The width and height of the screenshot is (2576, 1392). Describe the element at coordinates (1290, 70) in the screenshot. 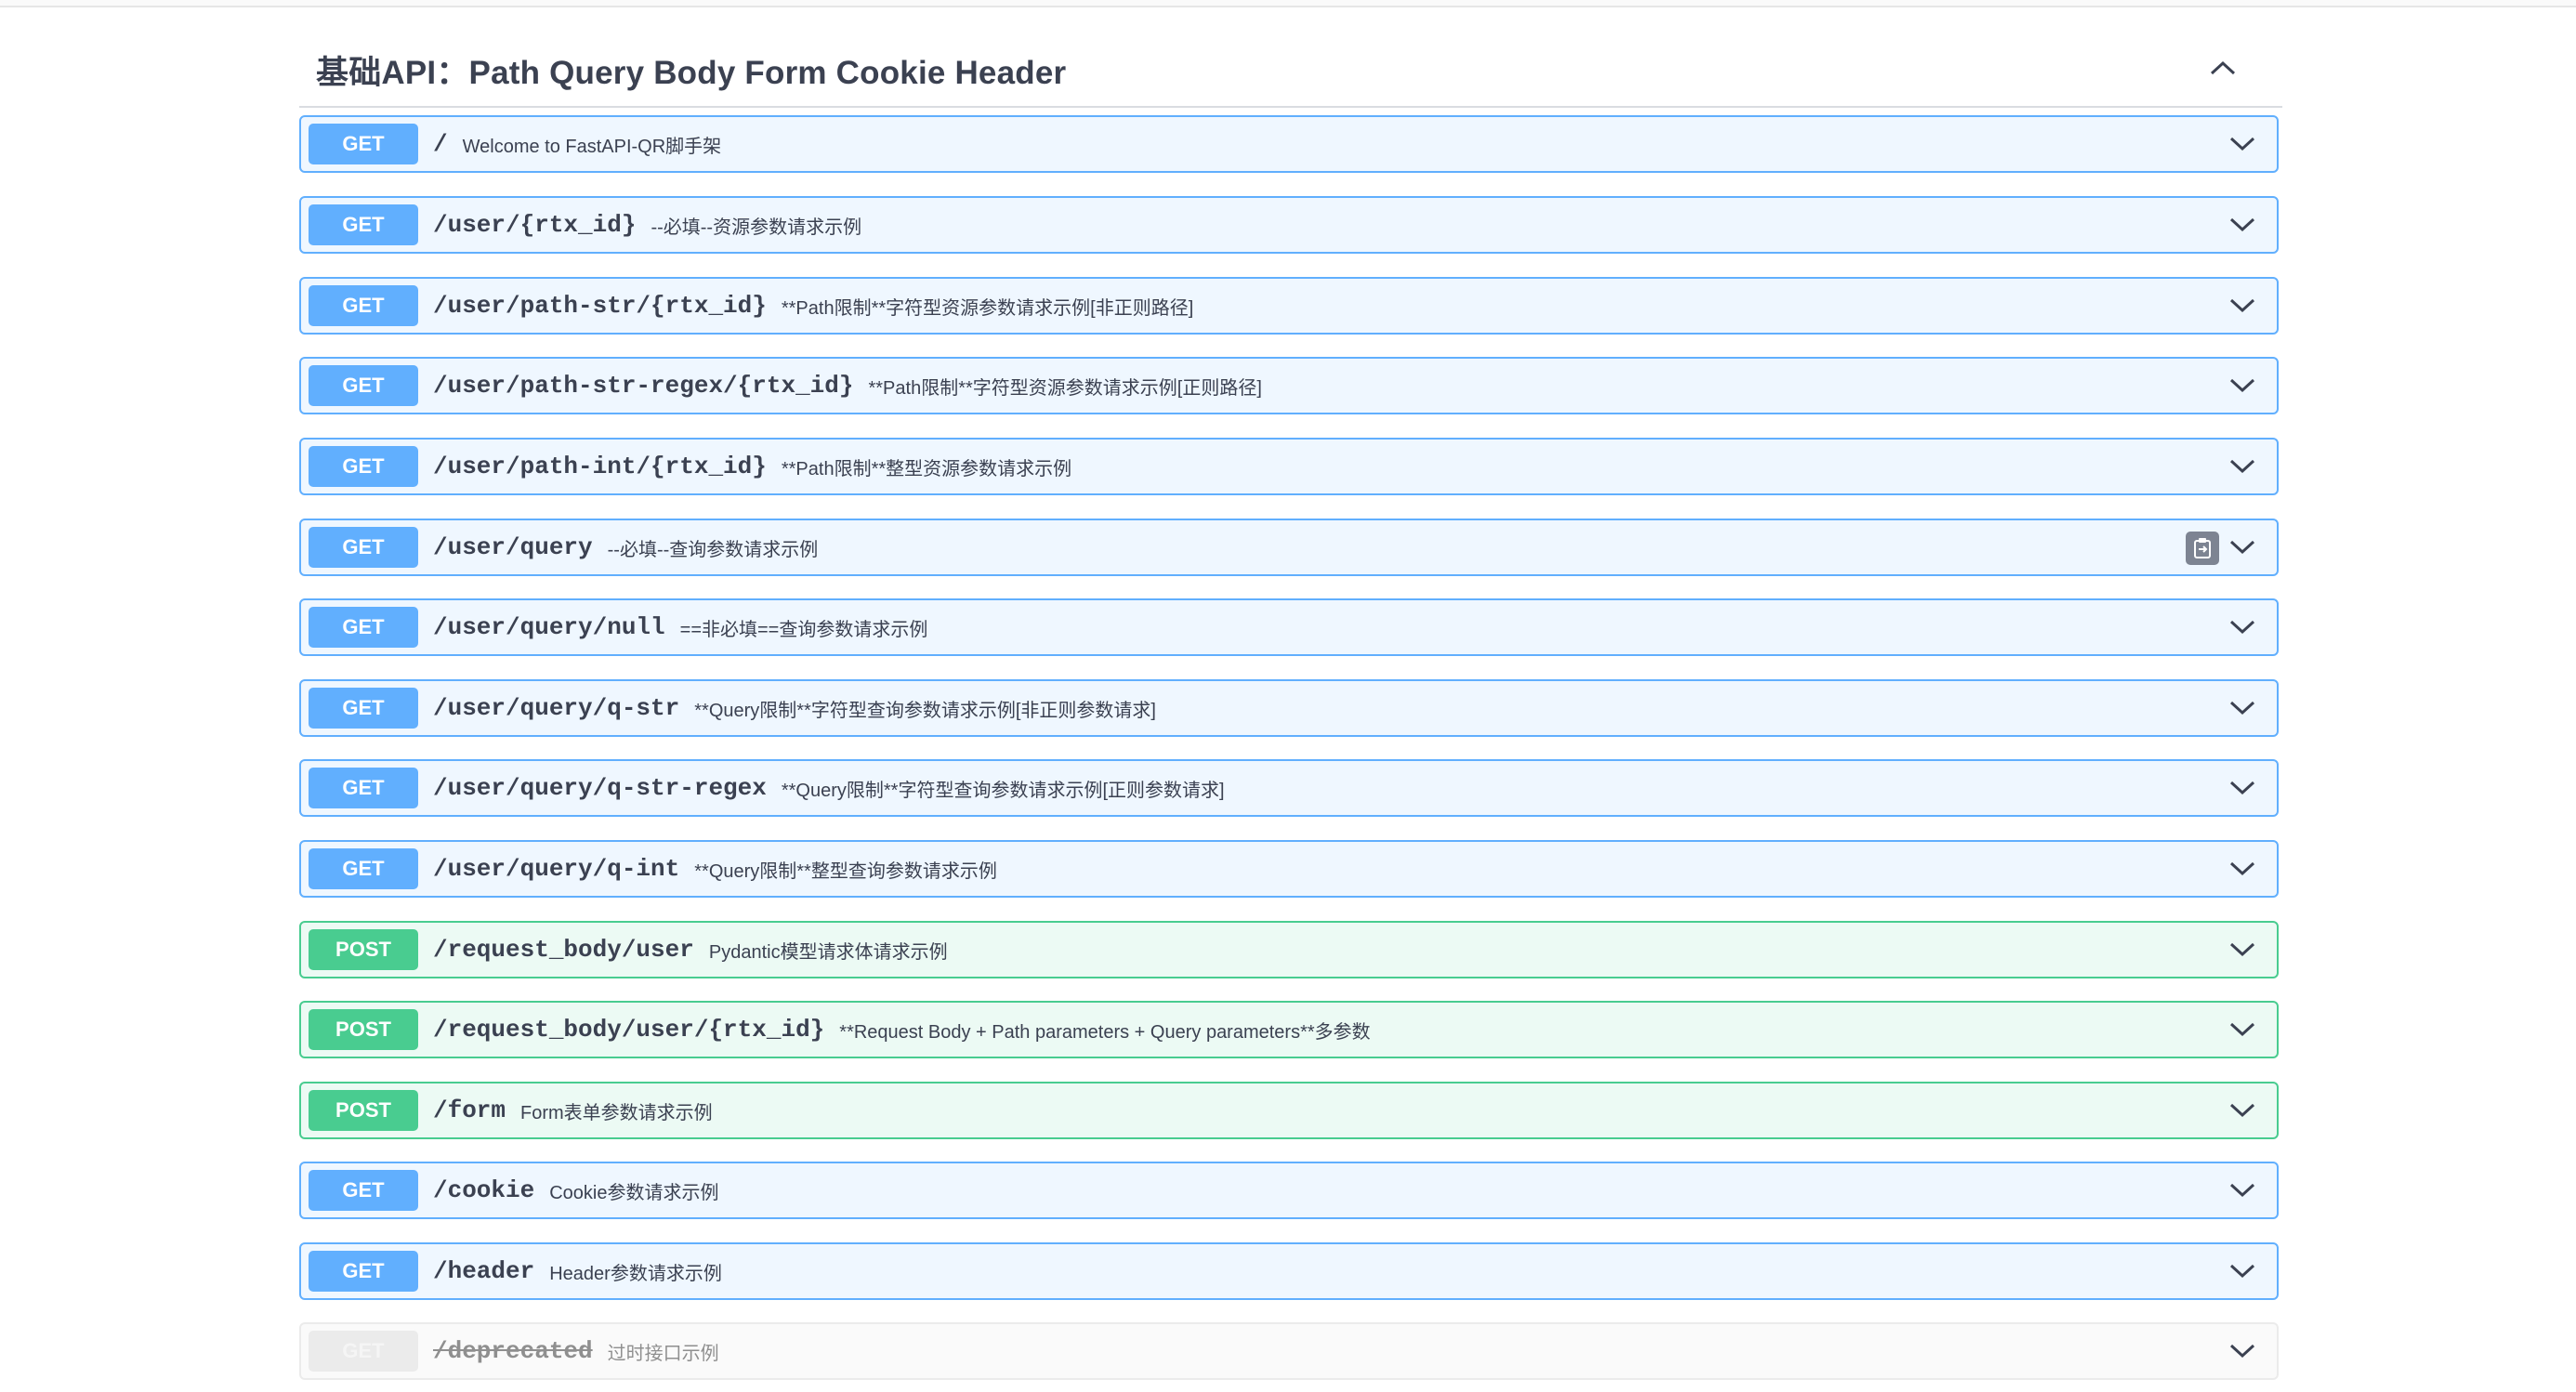

I see `tag-header: 基础API：Path Query Body Form Cookie Header` at that location.